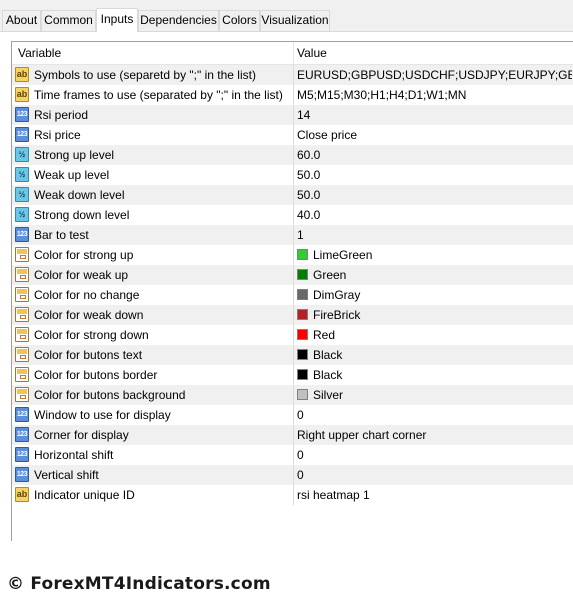 This screenshot has height=594, width=573. Describe the element at coordinates (96, 375) in the screenshot. I see `row-variable-label: Color for butons border` at that location.